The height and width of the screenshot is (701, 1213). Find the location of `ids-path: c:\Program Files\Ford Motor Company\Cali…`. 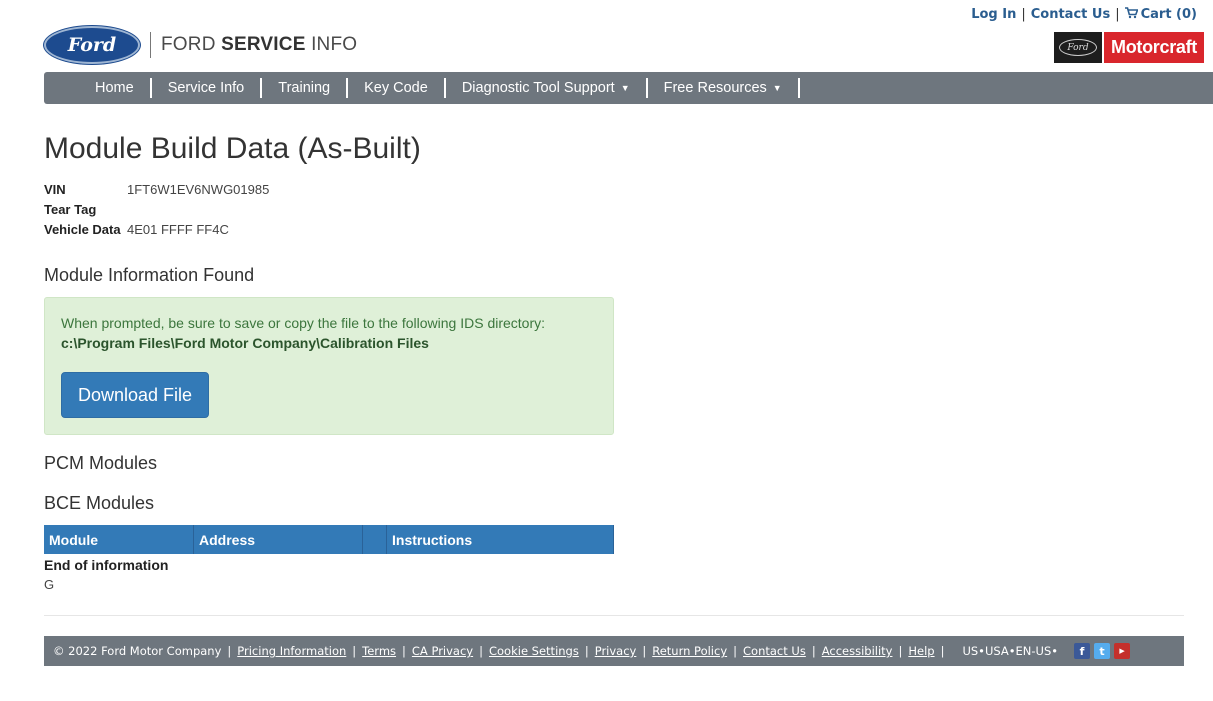

ids-path: c:\Program Files\Ford Motor Company\Cali… is located at coordinates (245, 343).